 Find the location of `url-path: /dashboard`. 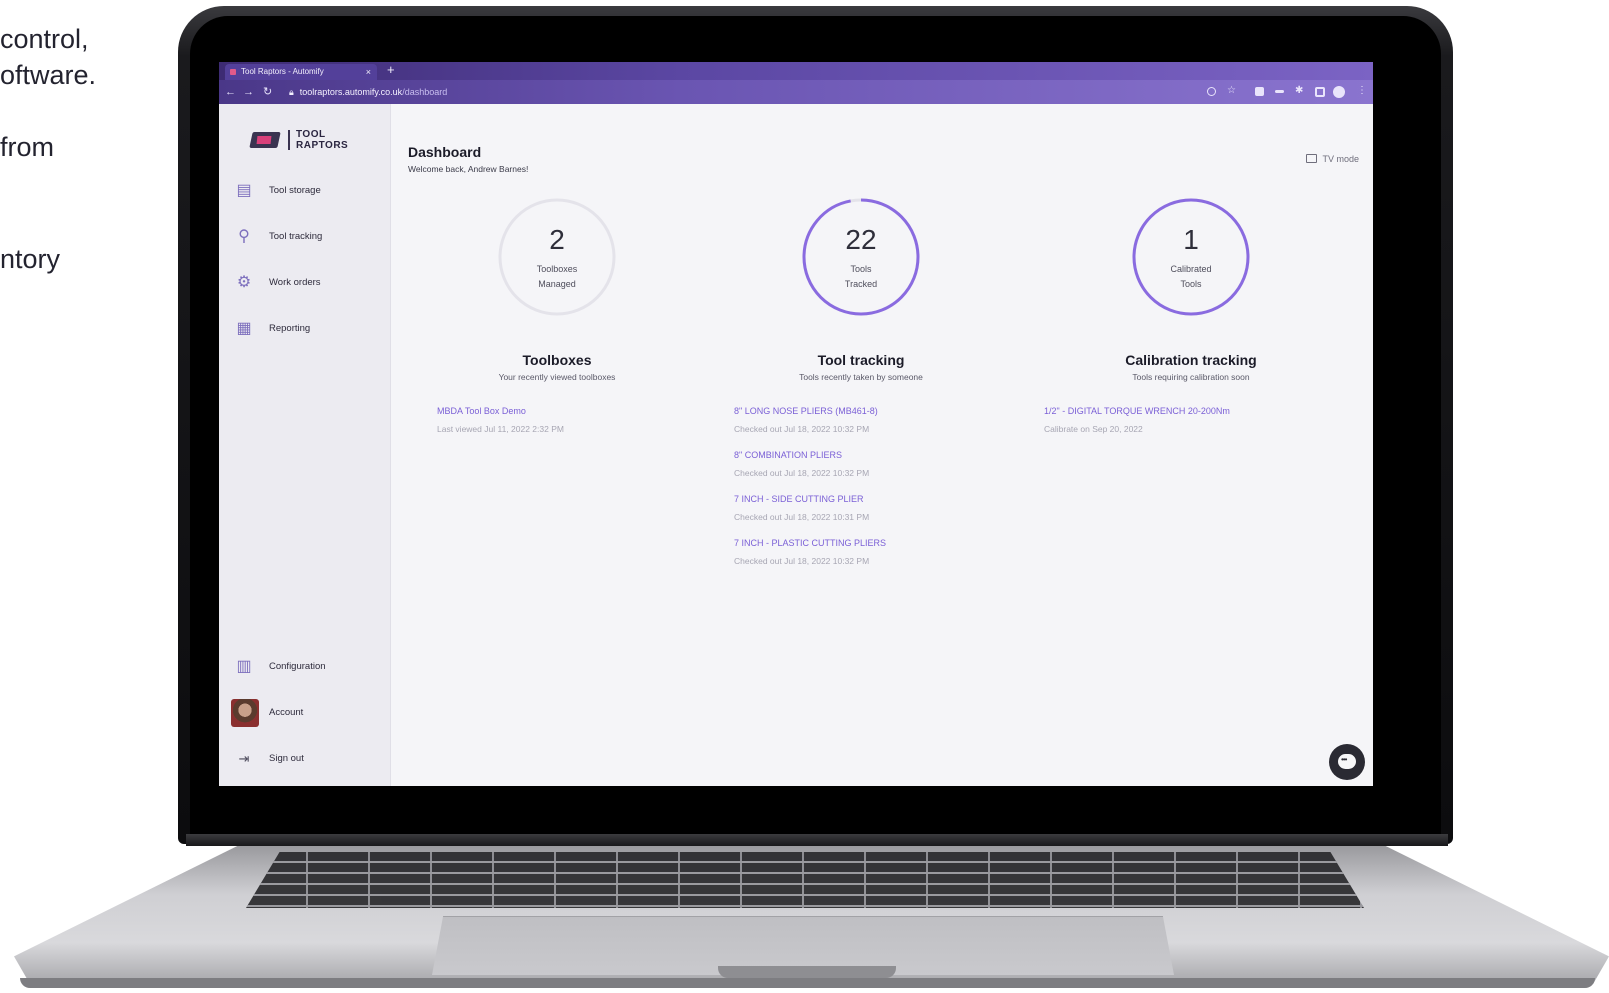

url-path: /dashboard is located at coordinates (425, 92).